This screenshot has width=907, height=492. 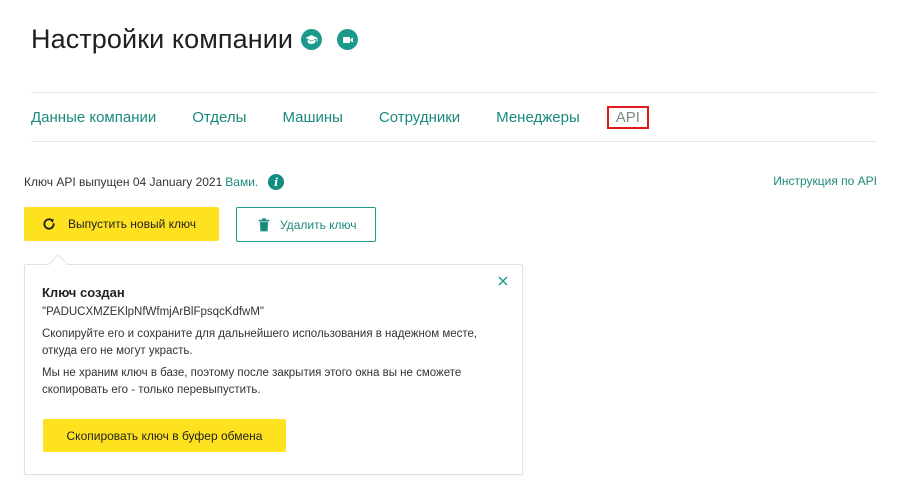 I want to click on graduation-cap-icon, so click(x=312, y=39).